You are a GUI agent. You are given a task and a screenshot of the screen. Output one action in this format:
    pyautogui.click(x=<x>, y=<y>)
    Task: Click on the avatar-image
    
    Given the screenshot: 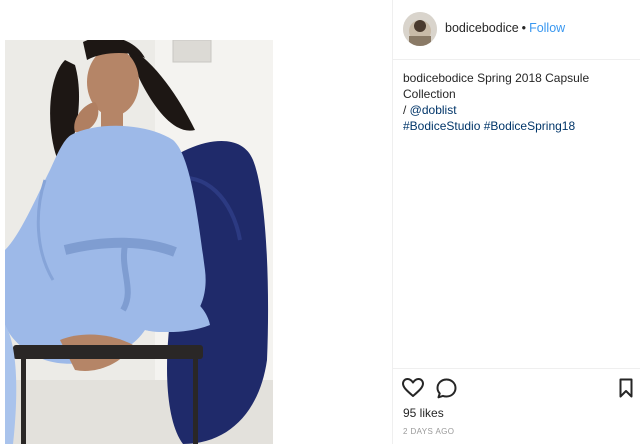 What is the action you would take?
    pyautogui.click(x=420, y=29)
    